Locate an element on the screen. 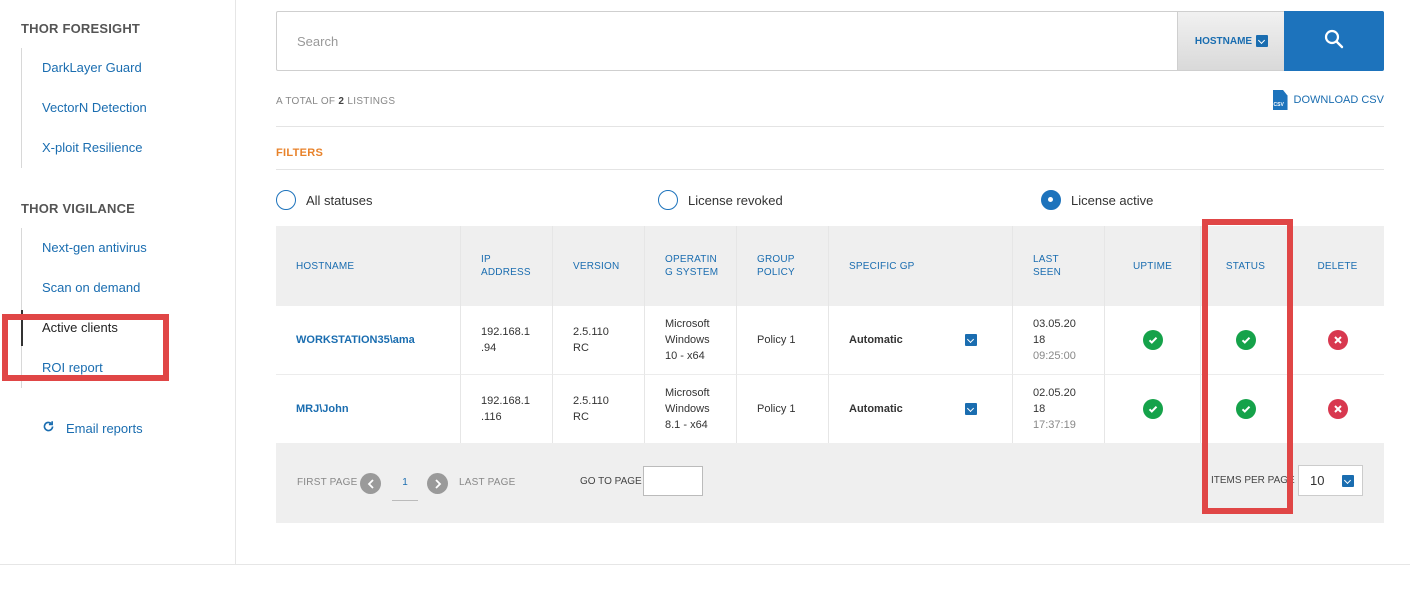  items-per-page-value: 10 is located at coordinates (1317, 480).